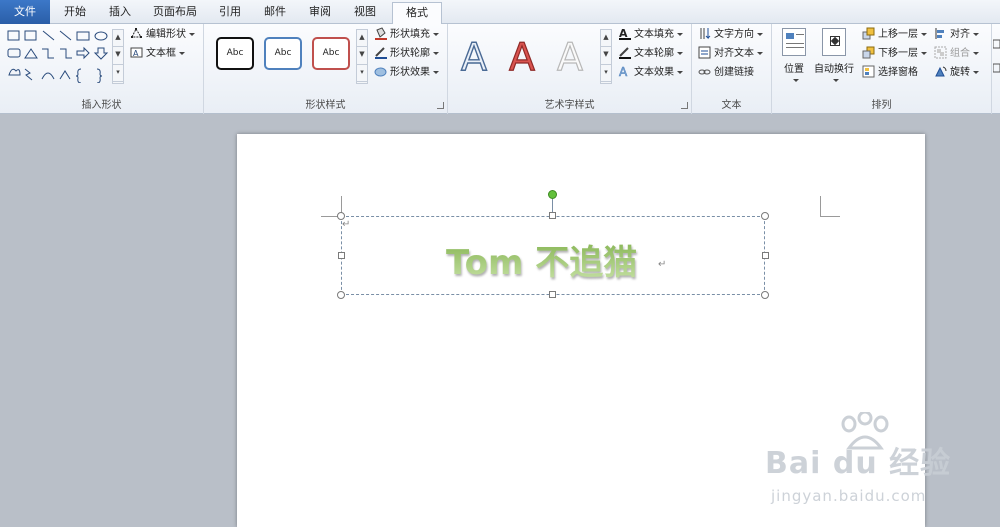 This screenshot has width=1000, height=527. Describe the element at coordinates (362, 56) in the screenshot. I see `shape-styles-scroll: ▲ ▼ ▾` at that location.